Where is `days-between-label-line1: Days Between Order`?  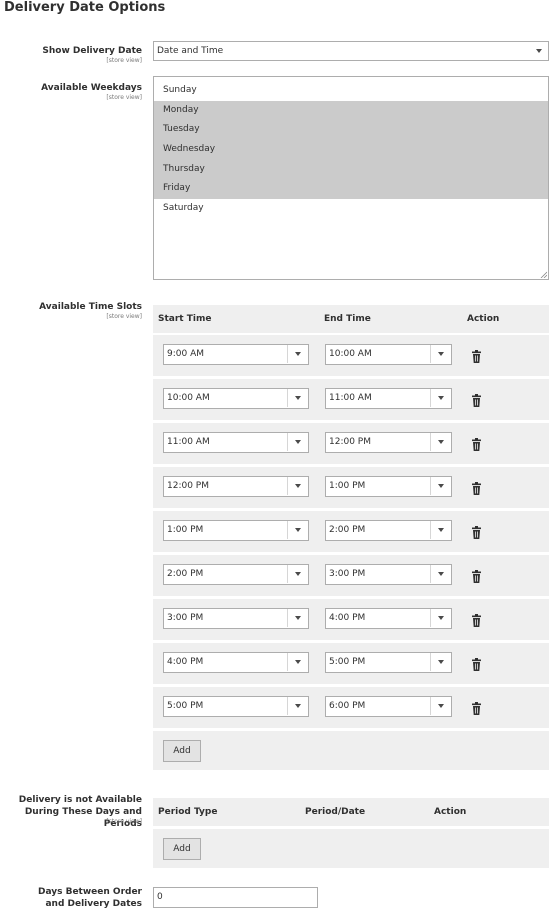
days-between-label-line1: Days Between Order is located at coordinates (89, 892).